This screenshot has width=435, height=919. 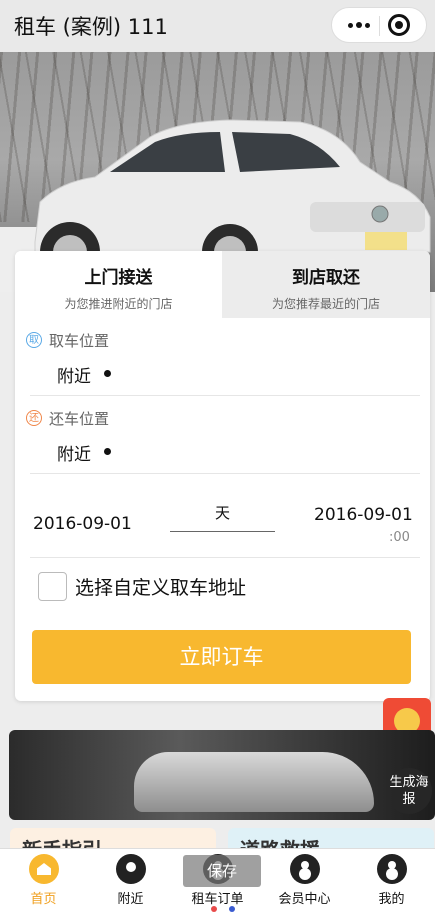 I want to click on tabbar-label: 附近, so click(x=130, y=899).